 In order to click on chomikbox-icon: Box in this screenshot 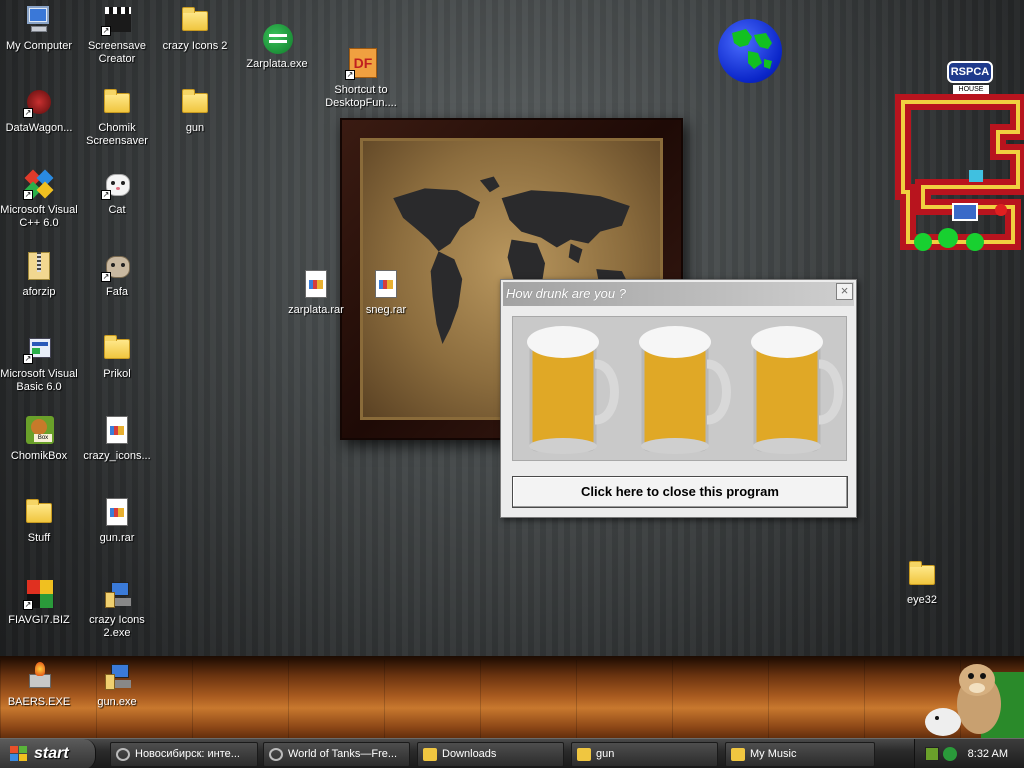, I will do `click(39, 430)`.